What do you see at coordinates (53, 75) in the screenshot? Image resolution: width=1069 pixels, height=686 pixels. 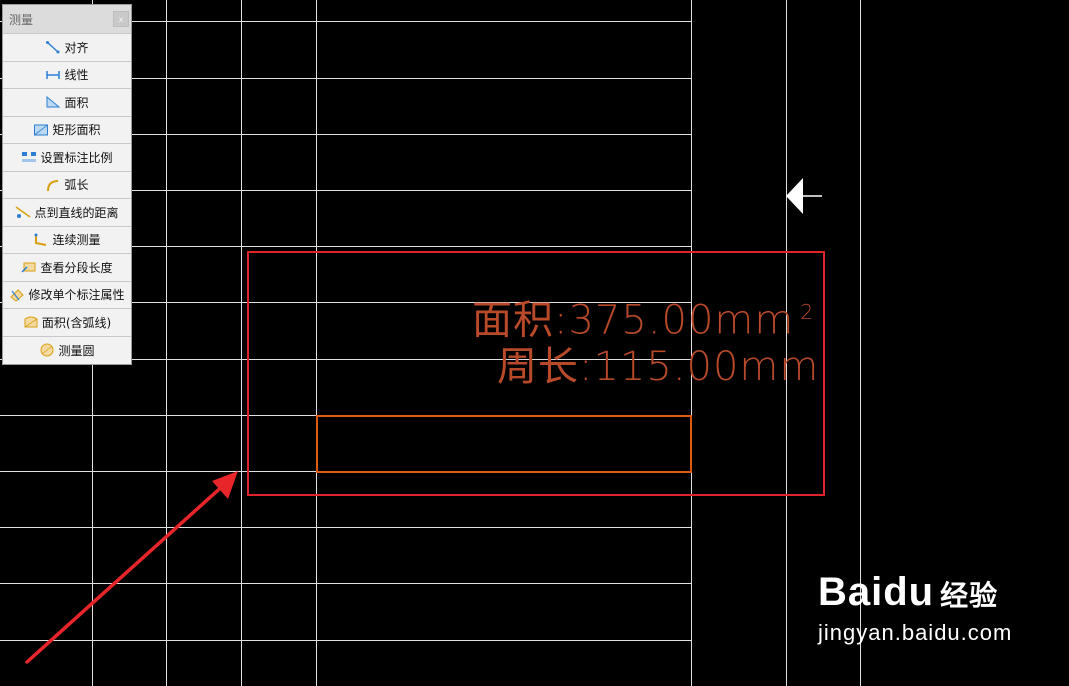 I see `linear-icon` at bounding box center [53, 75].